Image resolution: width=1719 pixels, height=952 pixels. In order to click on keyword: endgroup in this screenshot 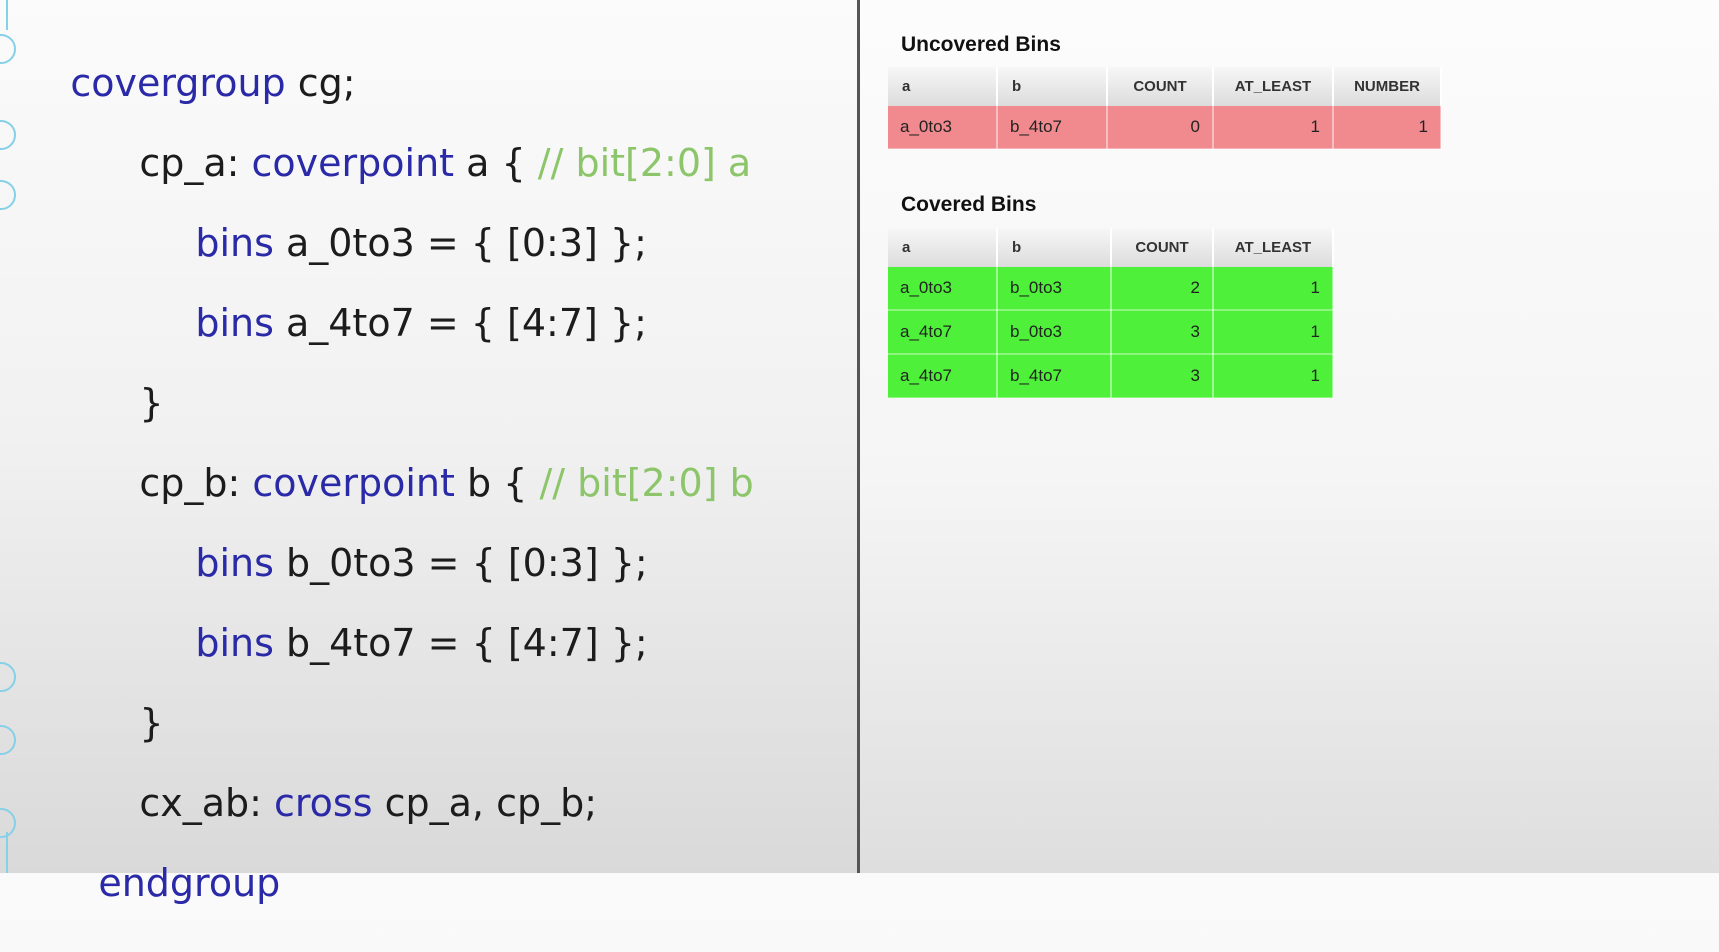, I will do `click(189, 883)`.